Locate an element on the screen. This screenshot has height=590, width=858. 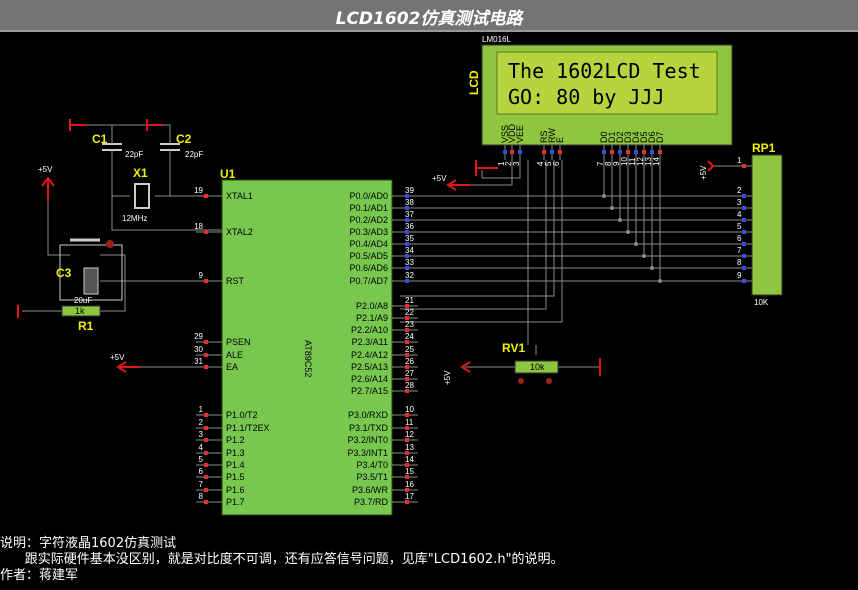
mcu-pin-label-p2-2-a10: P2.2/A10 is located at coordinates (369, 330).